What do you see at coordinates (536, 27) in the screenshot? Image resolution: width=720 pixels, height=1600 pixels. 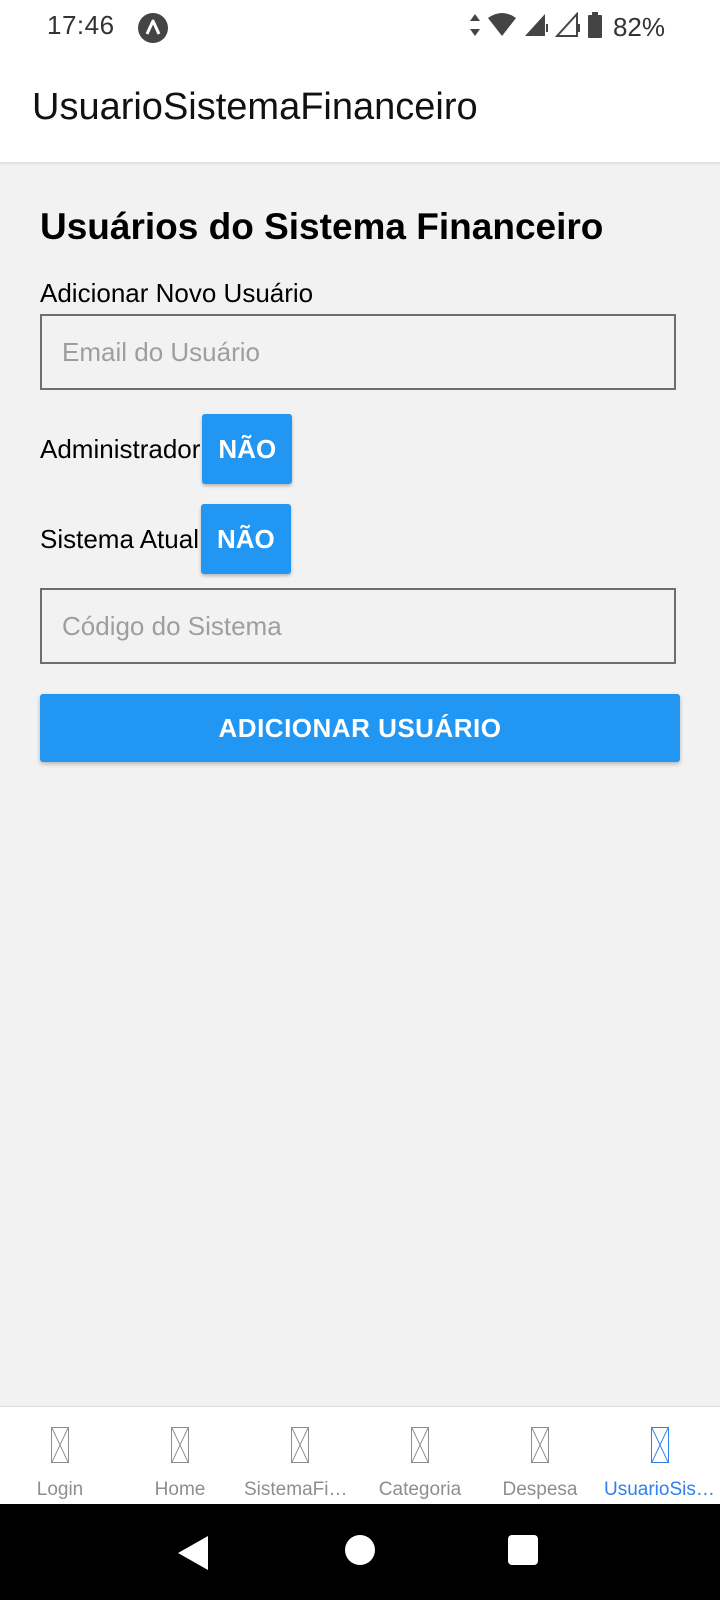 I see `signal-icon` at bounding box center [536, 27].